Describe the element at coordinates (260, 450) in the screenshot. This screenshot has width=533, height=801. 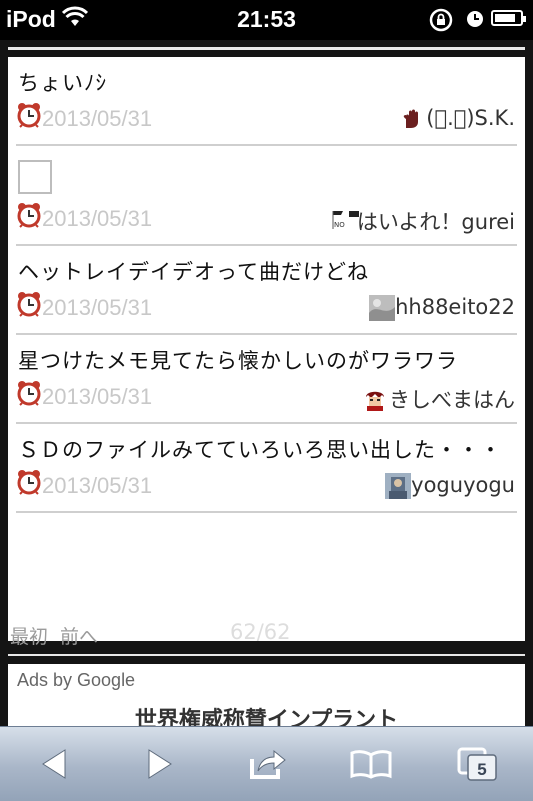
I see `post-text: ＳＤのファイルみてていろいろ思い出した・・・` at that location.